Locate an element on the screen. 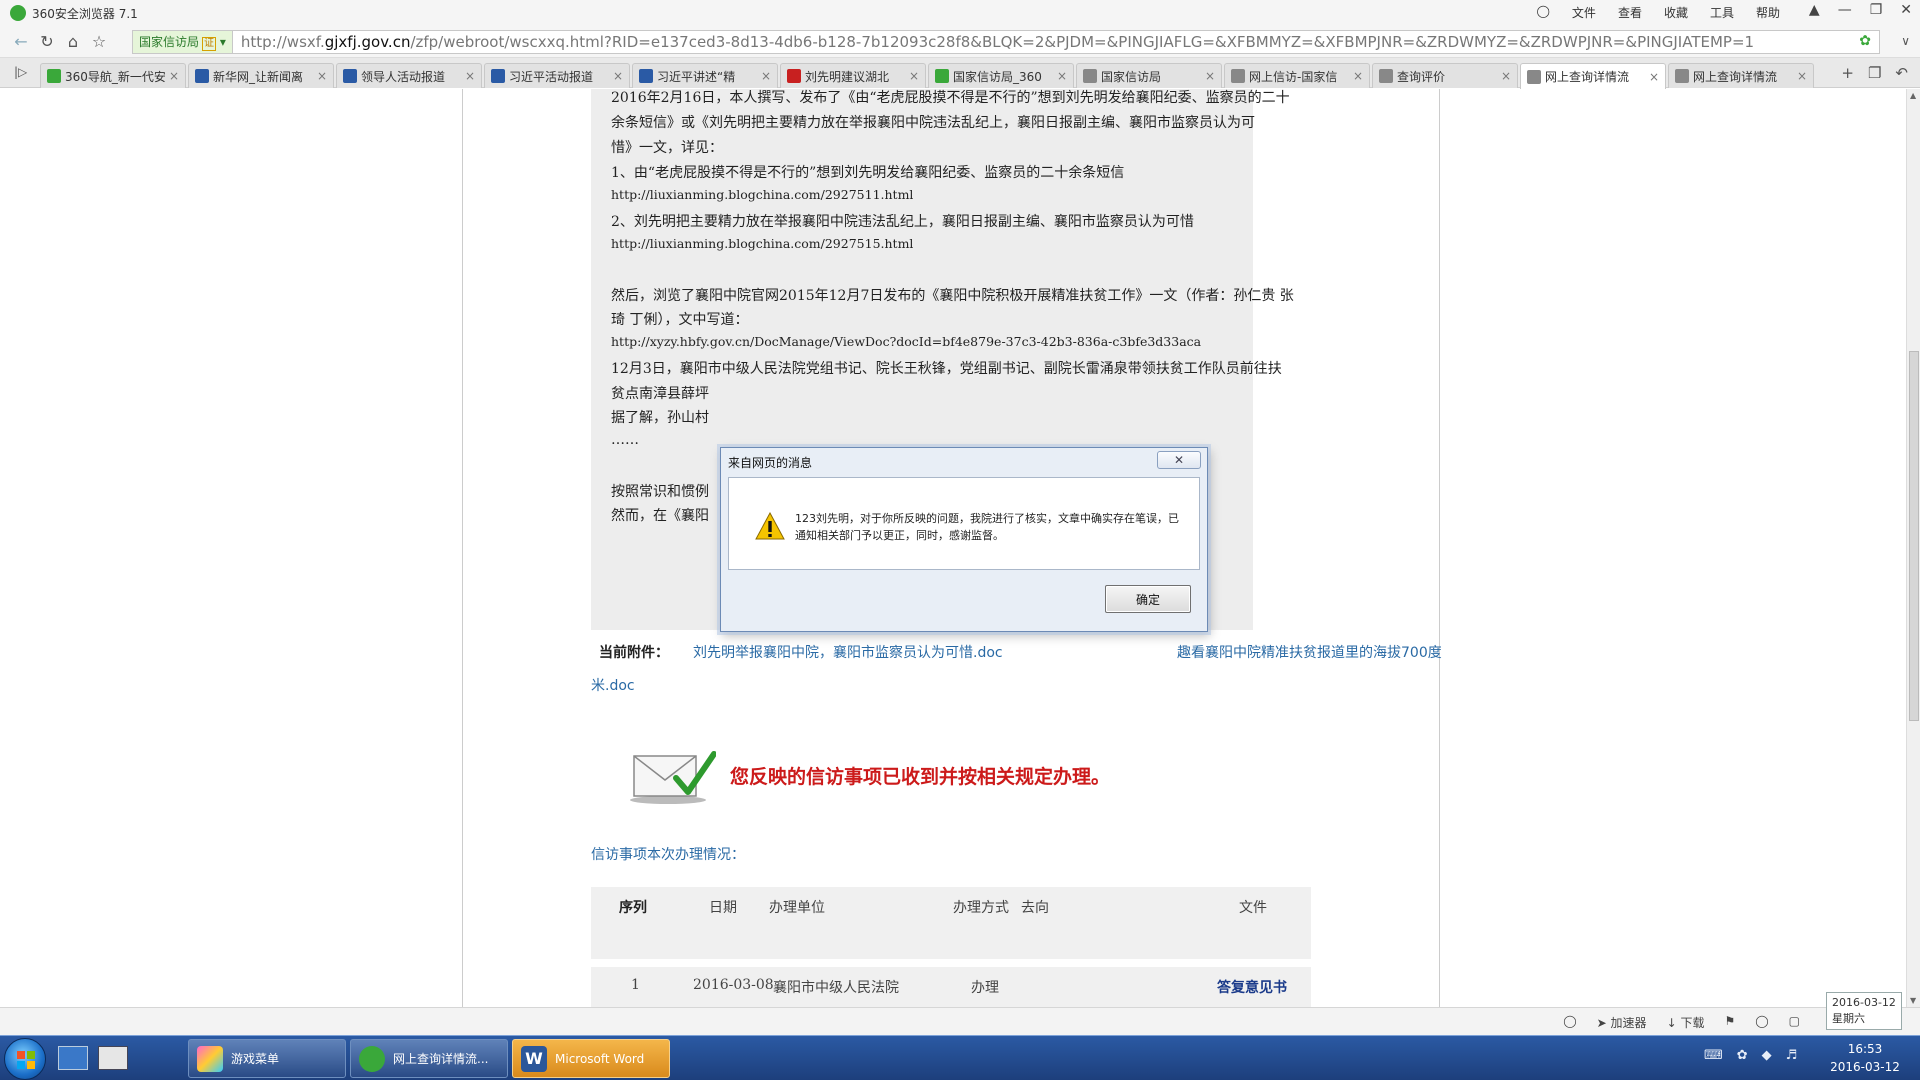 This screenshot has width=1920, height=1080. tab-0: 360导航_新一代安 × is located at coordinates (113, 75).